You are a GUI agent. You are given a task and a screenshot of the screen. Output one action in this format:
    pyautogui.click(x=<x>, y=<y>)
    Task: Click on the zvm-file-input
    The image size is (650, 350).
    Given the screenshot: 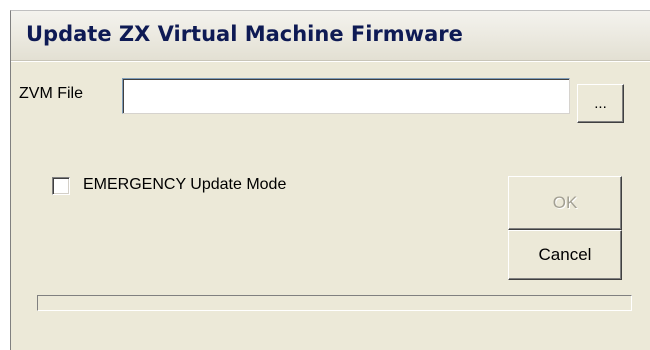 What is the action you would take?
    pyautogui.click(x=346, y=96)
    